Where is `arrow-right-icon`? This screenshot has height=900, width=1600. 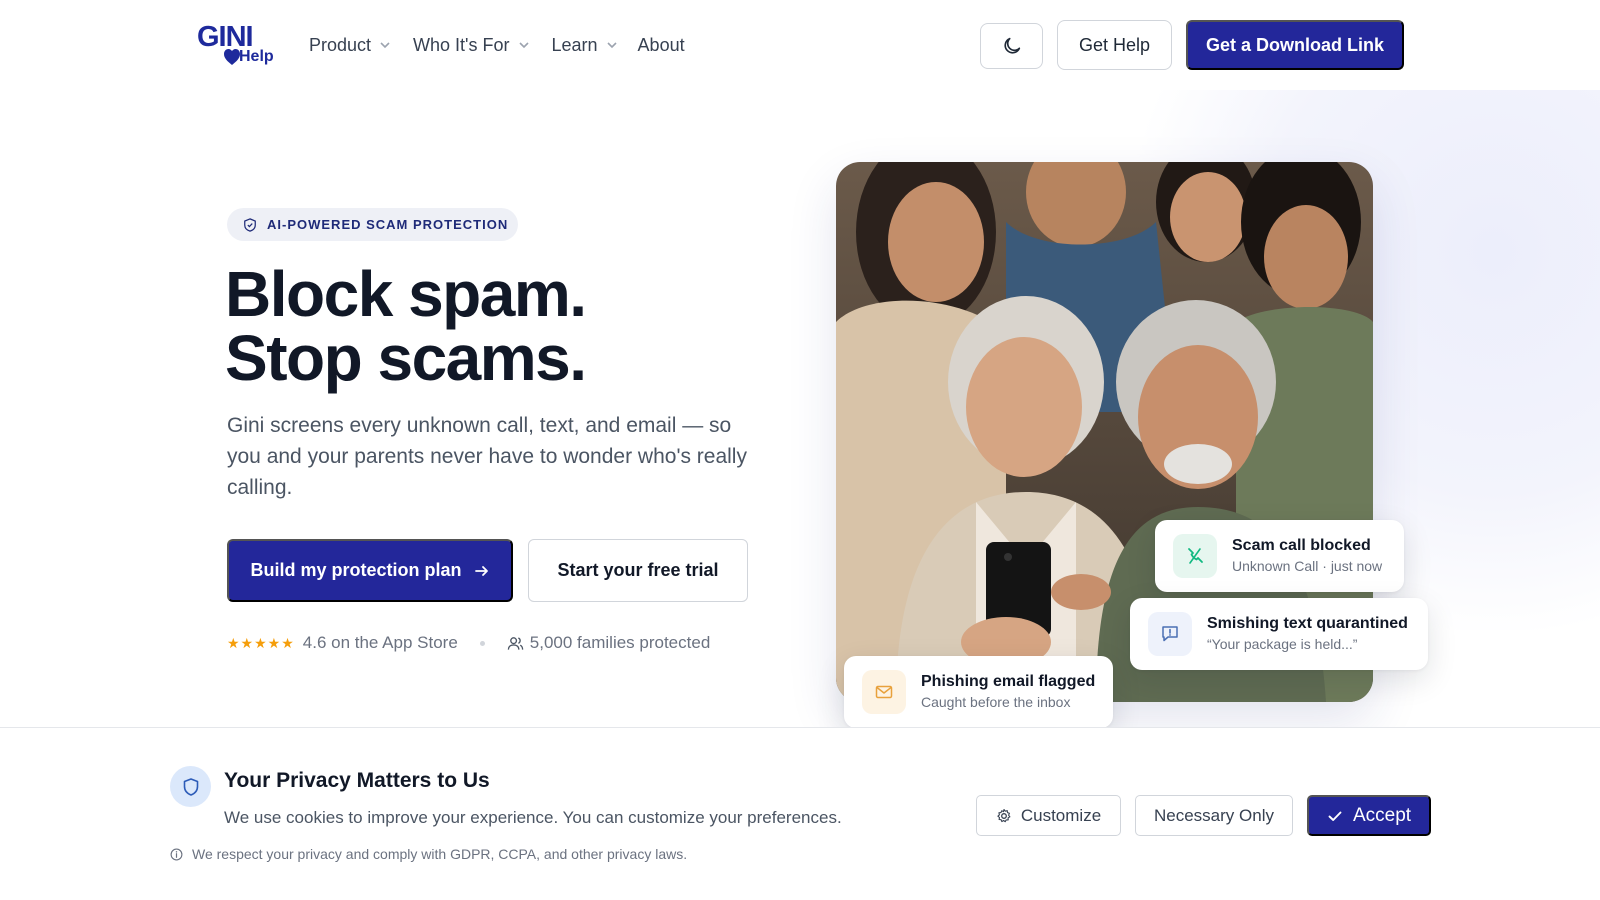
arrow-right-icon is located at coordinates (481, 570).